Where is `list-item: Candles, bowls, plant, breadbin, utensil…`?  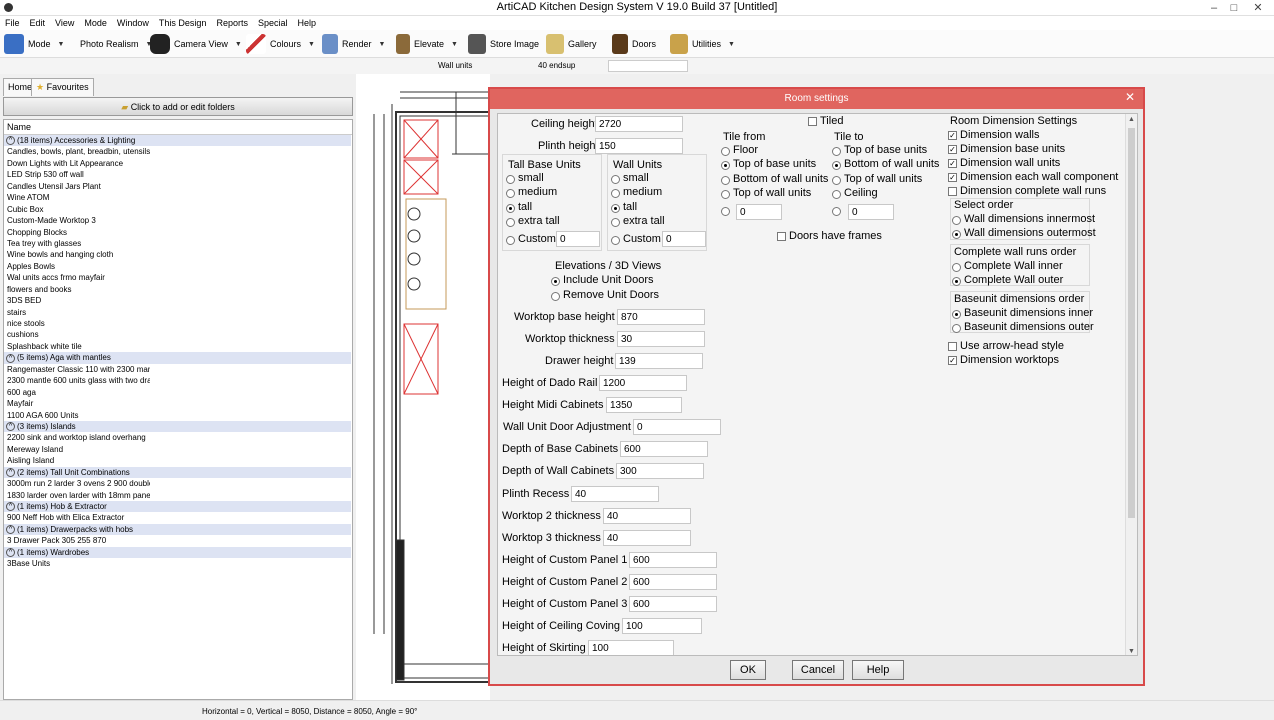 list-item: Candles, bowls, plant, breadbin, utensil… is located at coordinates (77, 151).